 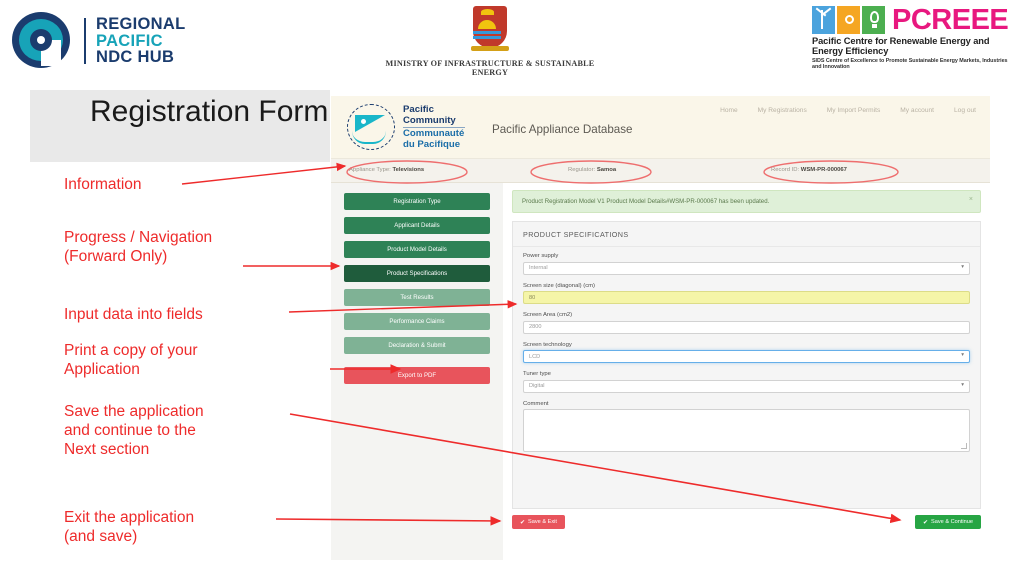 I want to click on save-exit-label: Save & Exit, so click(x=542, y=522).